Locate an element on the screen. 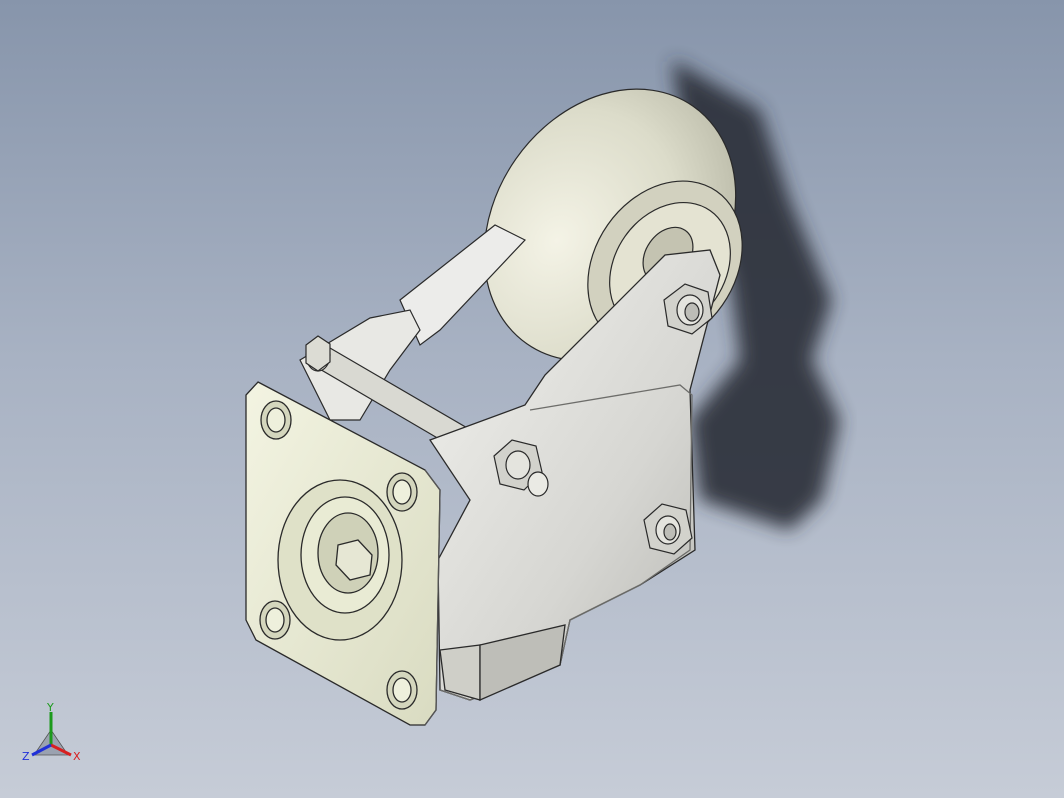 The height and width of the screenshot is (798, 1064). x-axis-label: X is located at coordinates (77, 756).